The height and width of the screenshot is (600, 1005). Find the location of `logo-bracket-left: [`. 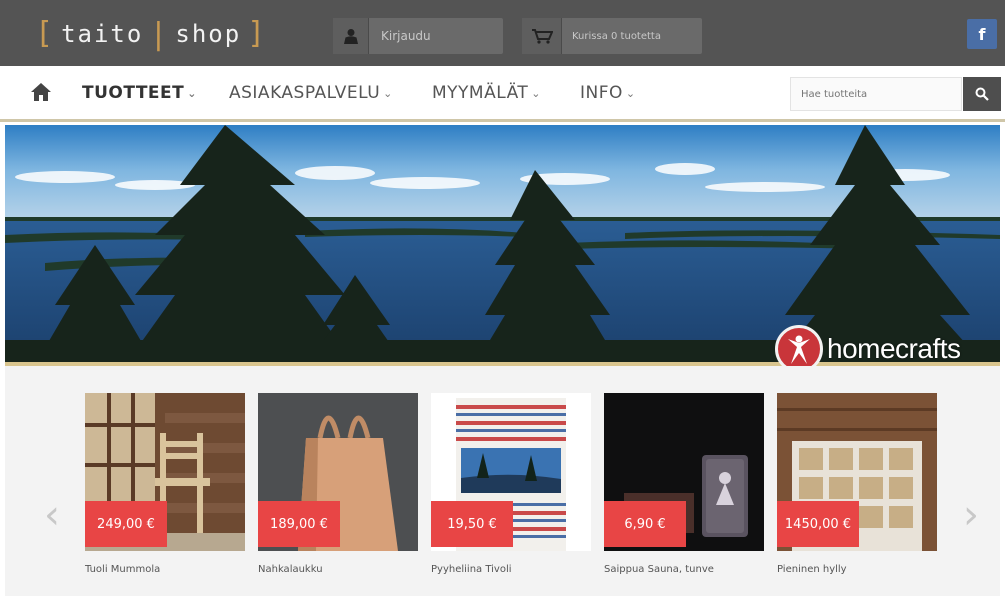

logo-bracket-left: [ is located at coordinates (45, 33).